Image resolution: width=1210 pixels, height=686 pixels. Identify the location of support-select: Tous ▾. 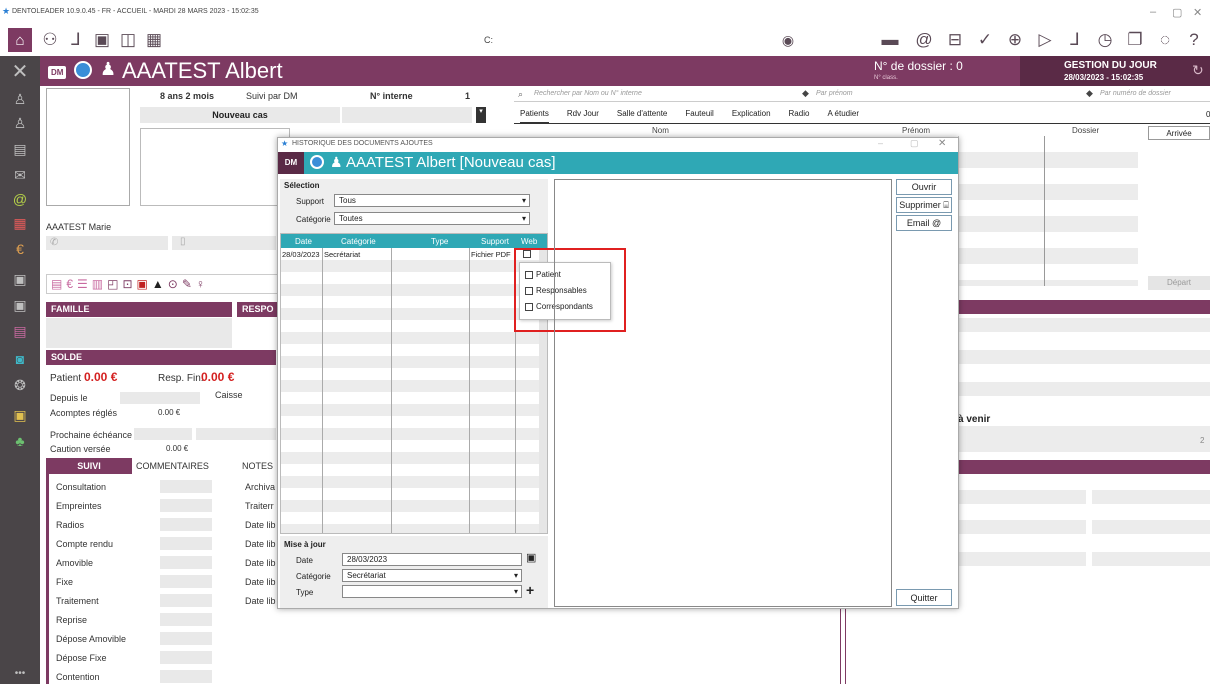
(432, 200).